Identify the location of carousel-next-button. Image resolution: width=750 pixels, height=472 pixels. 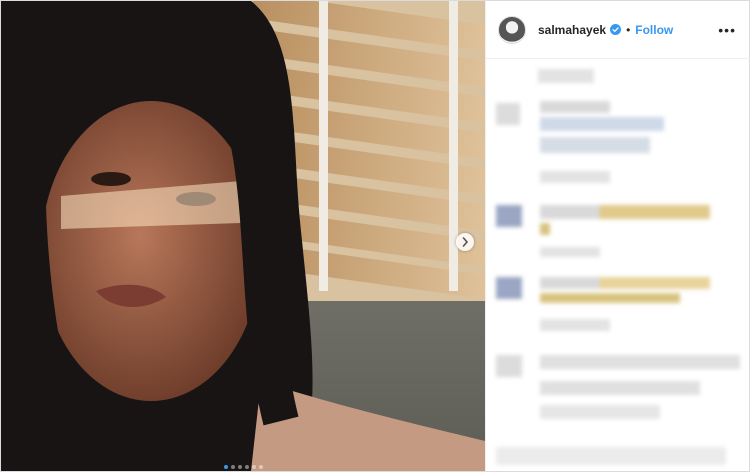
(465, 242).